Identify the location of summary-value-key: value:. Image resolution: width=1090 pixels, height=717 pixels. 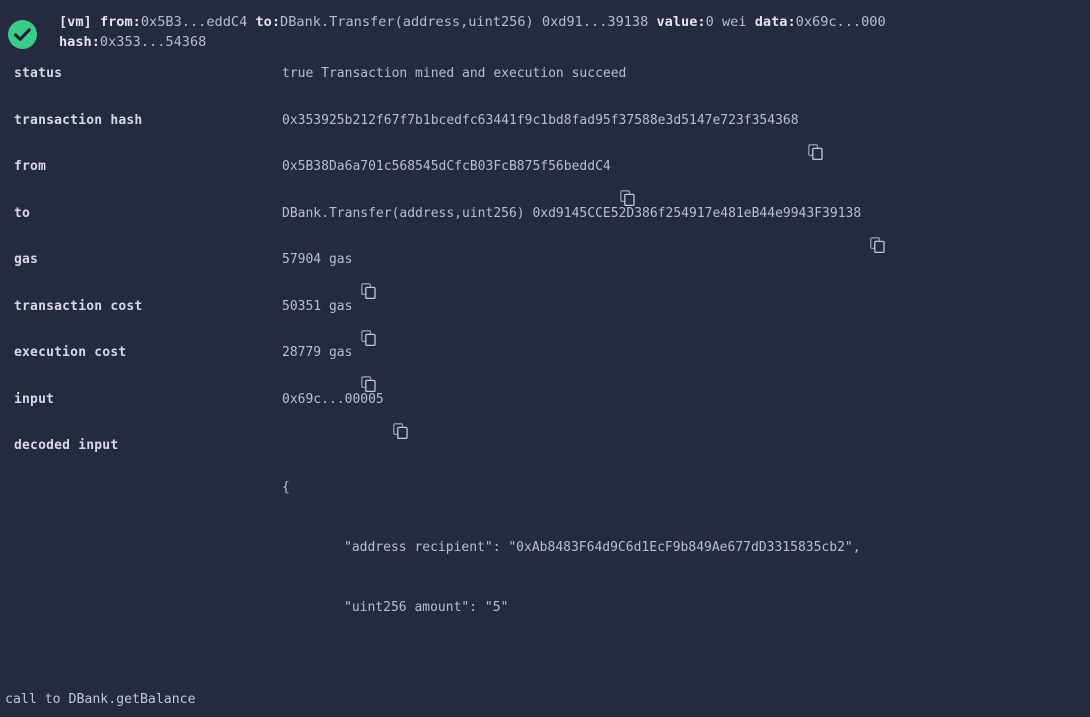
(681, 22).